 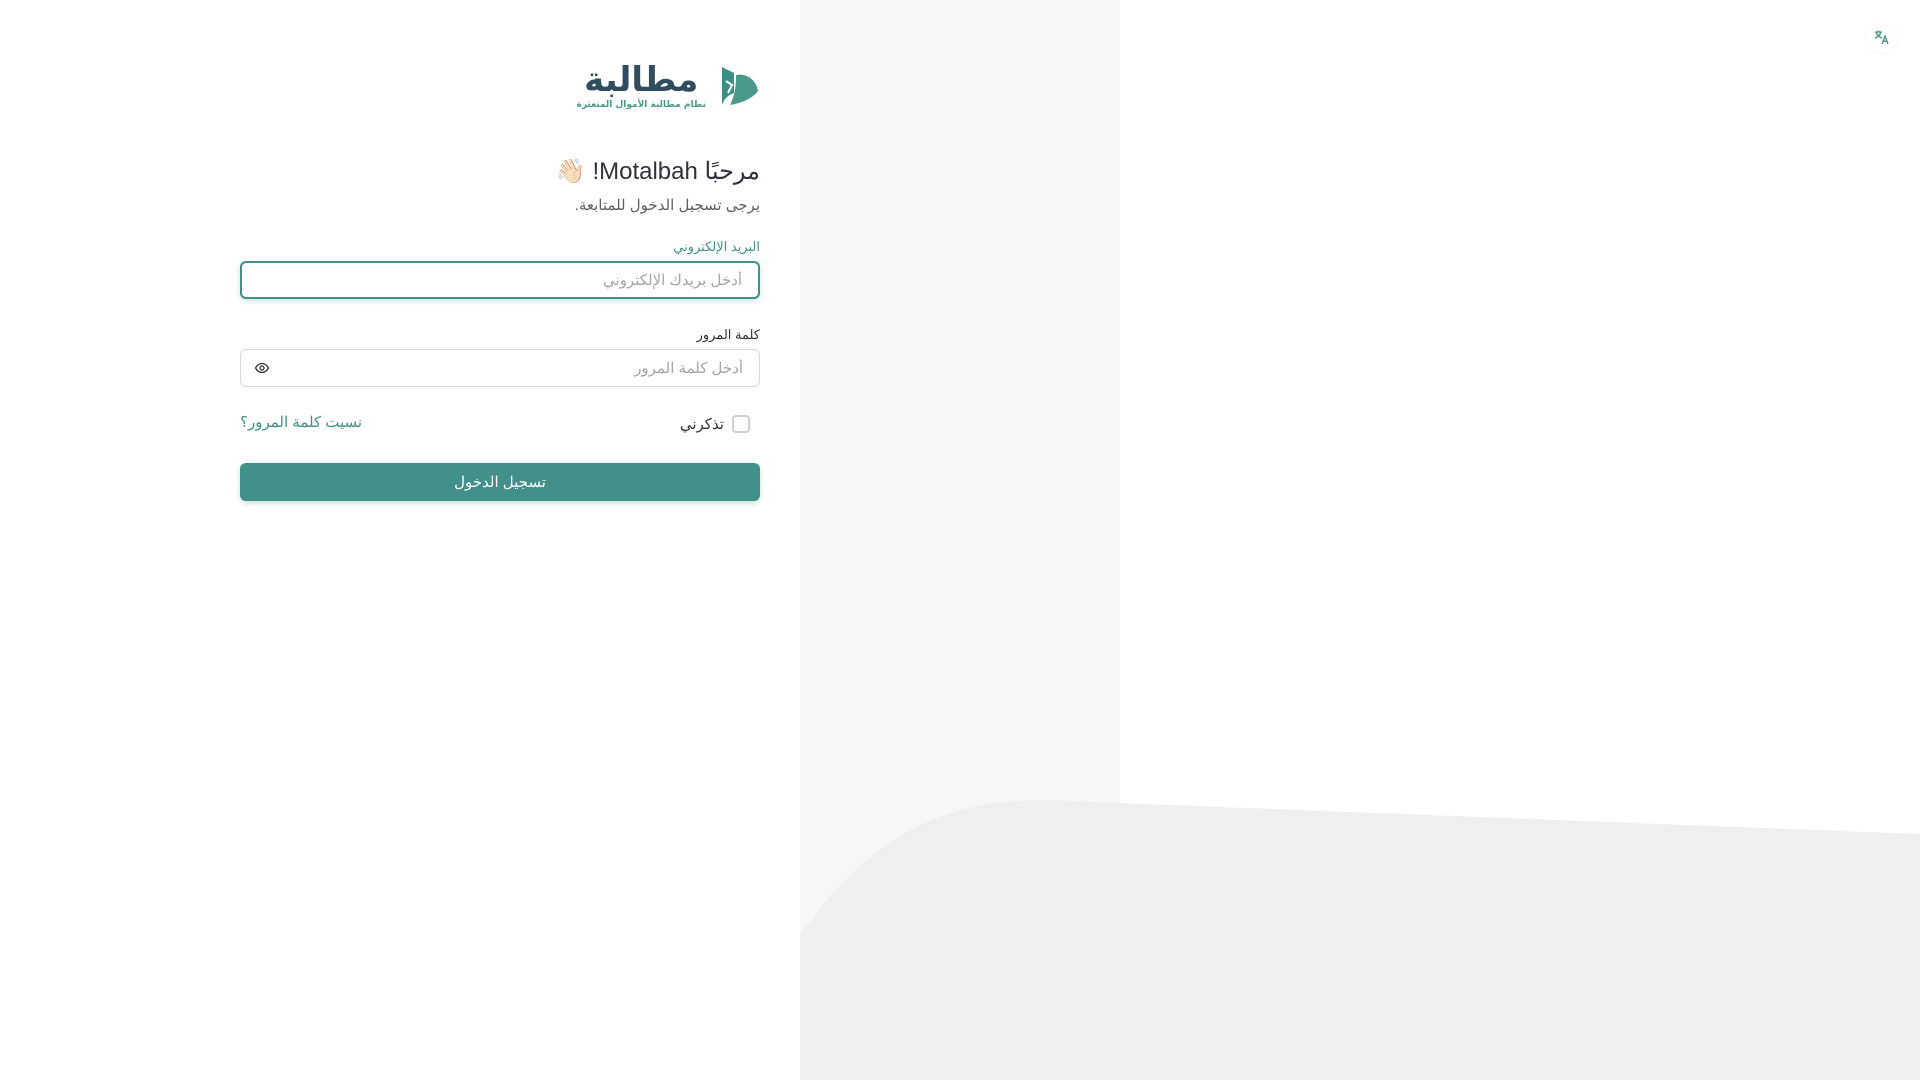 What do you see at coordinates (728, 334) in the screenshot?
I see `password-label: كلمة المرور` at bounding box center [728, 334].